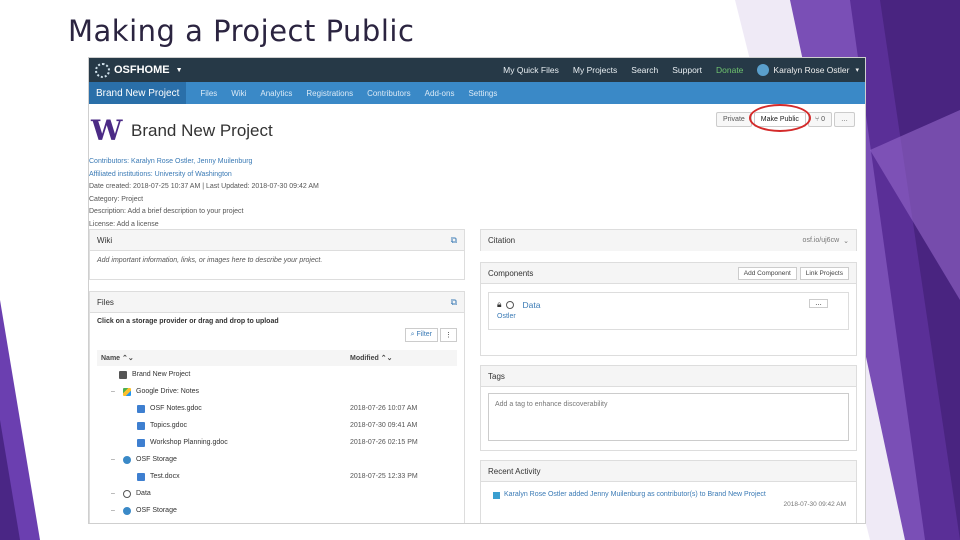 Image resolution: width=960 pixels, height=540 pixels. I want to click on files-grid-header: Name ⌃⌄ Modified ⌃⌄, so click(277, 358).